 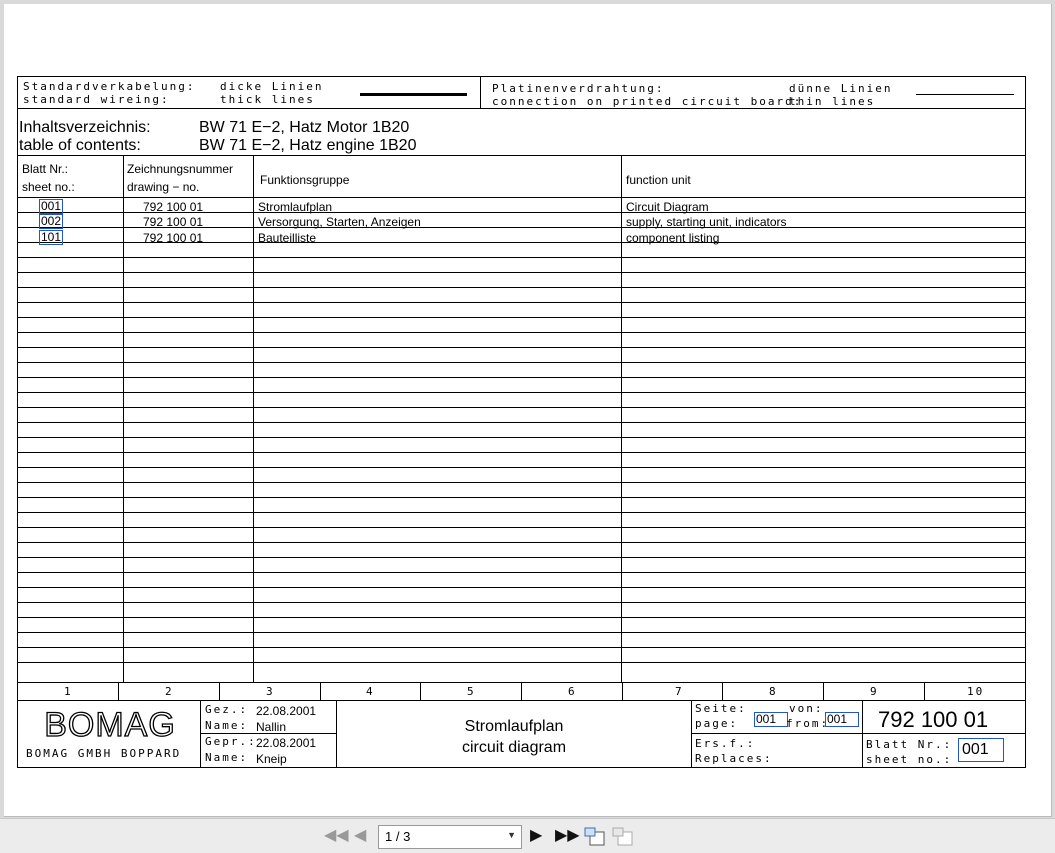 I want to click on page-value: 001, so click(x=771, y=719).